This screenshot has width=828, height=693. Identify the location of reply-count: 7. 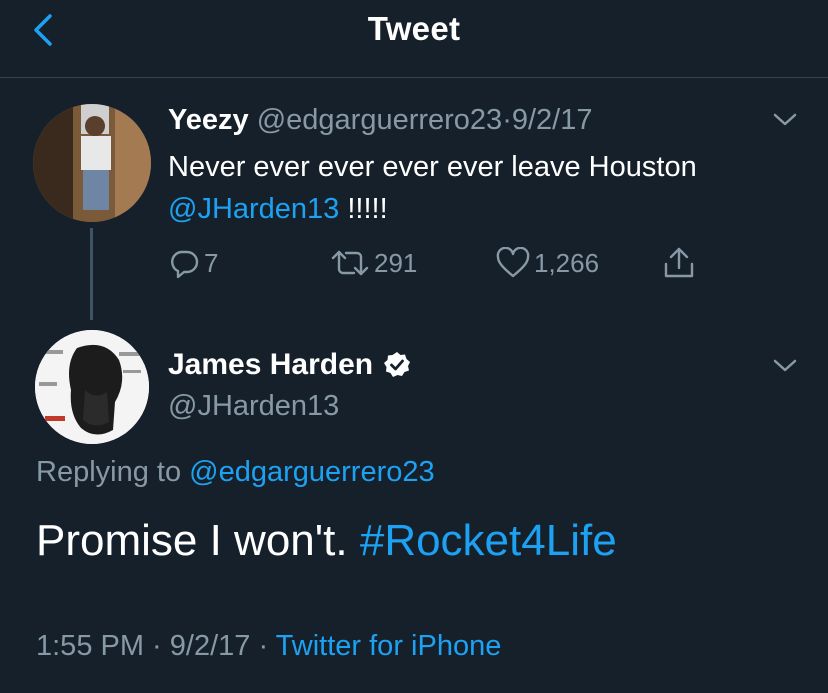
(211, 262).